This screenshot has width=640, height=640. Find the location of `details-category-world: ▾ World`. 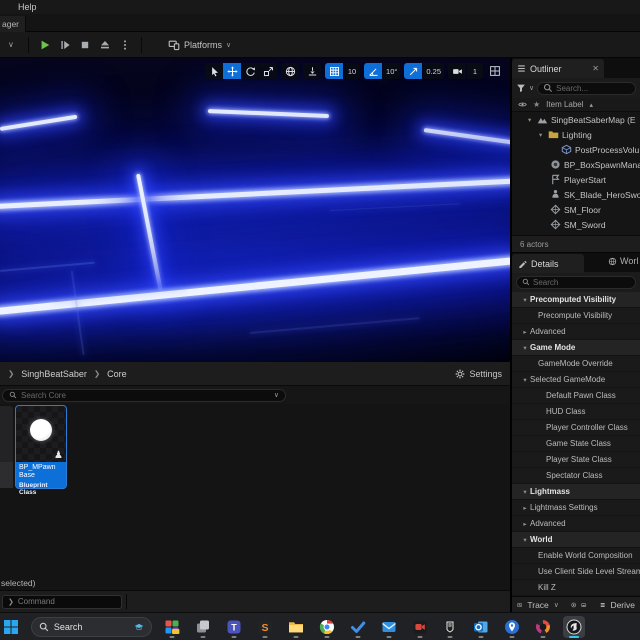

details-category-world: ▾ World is located at coordinates (576, 540).